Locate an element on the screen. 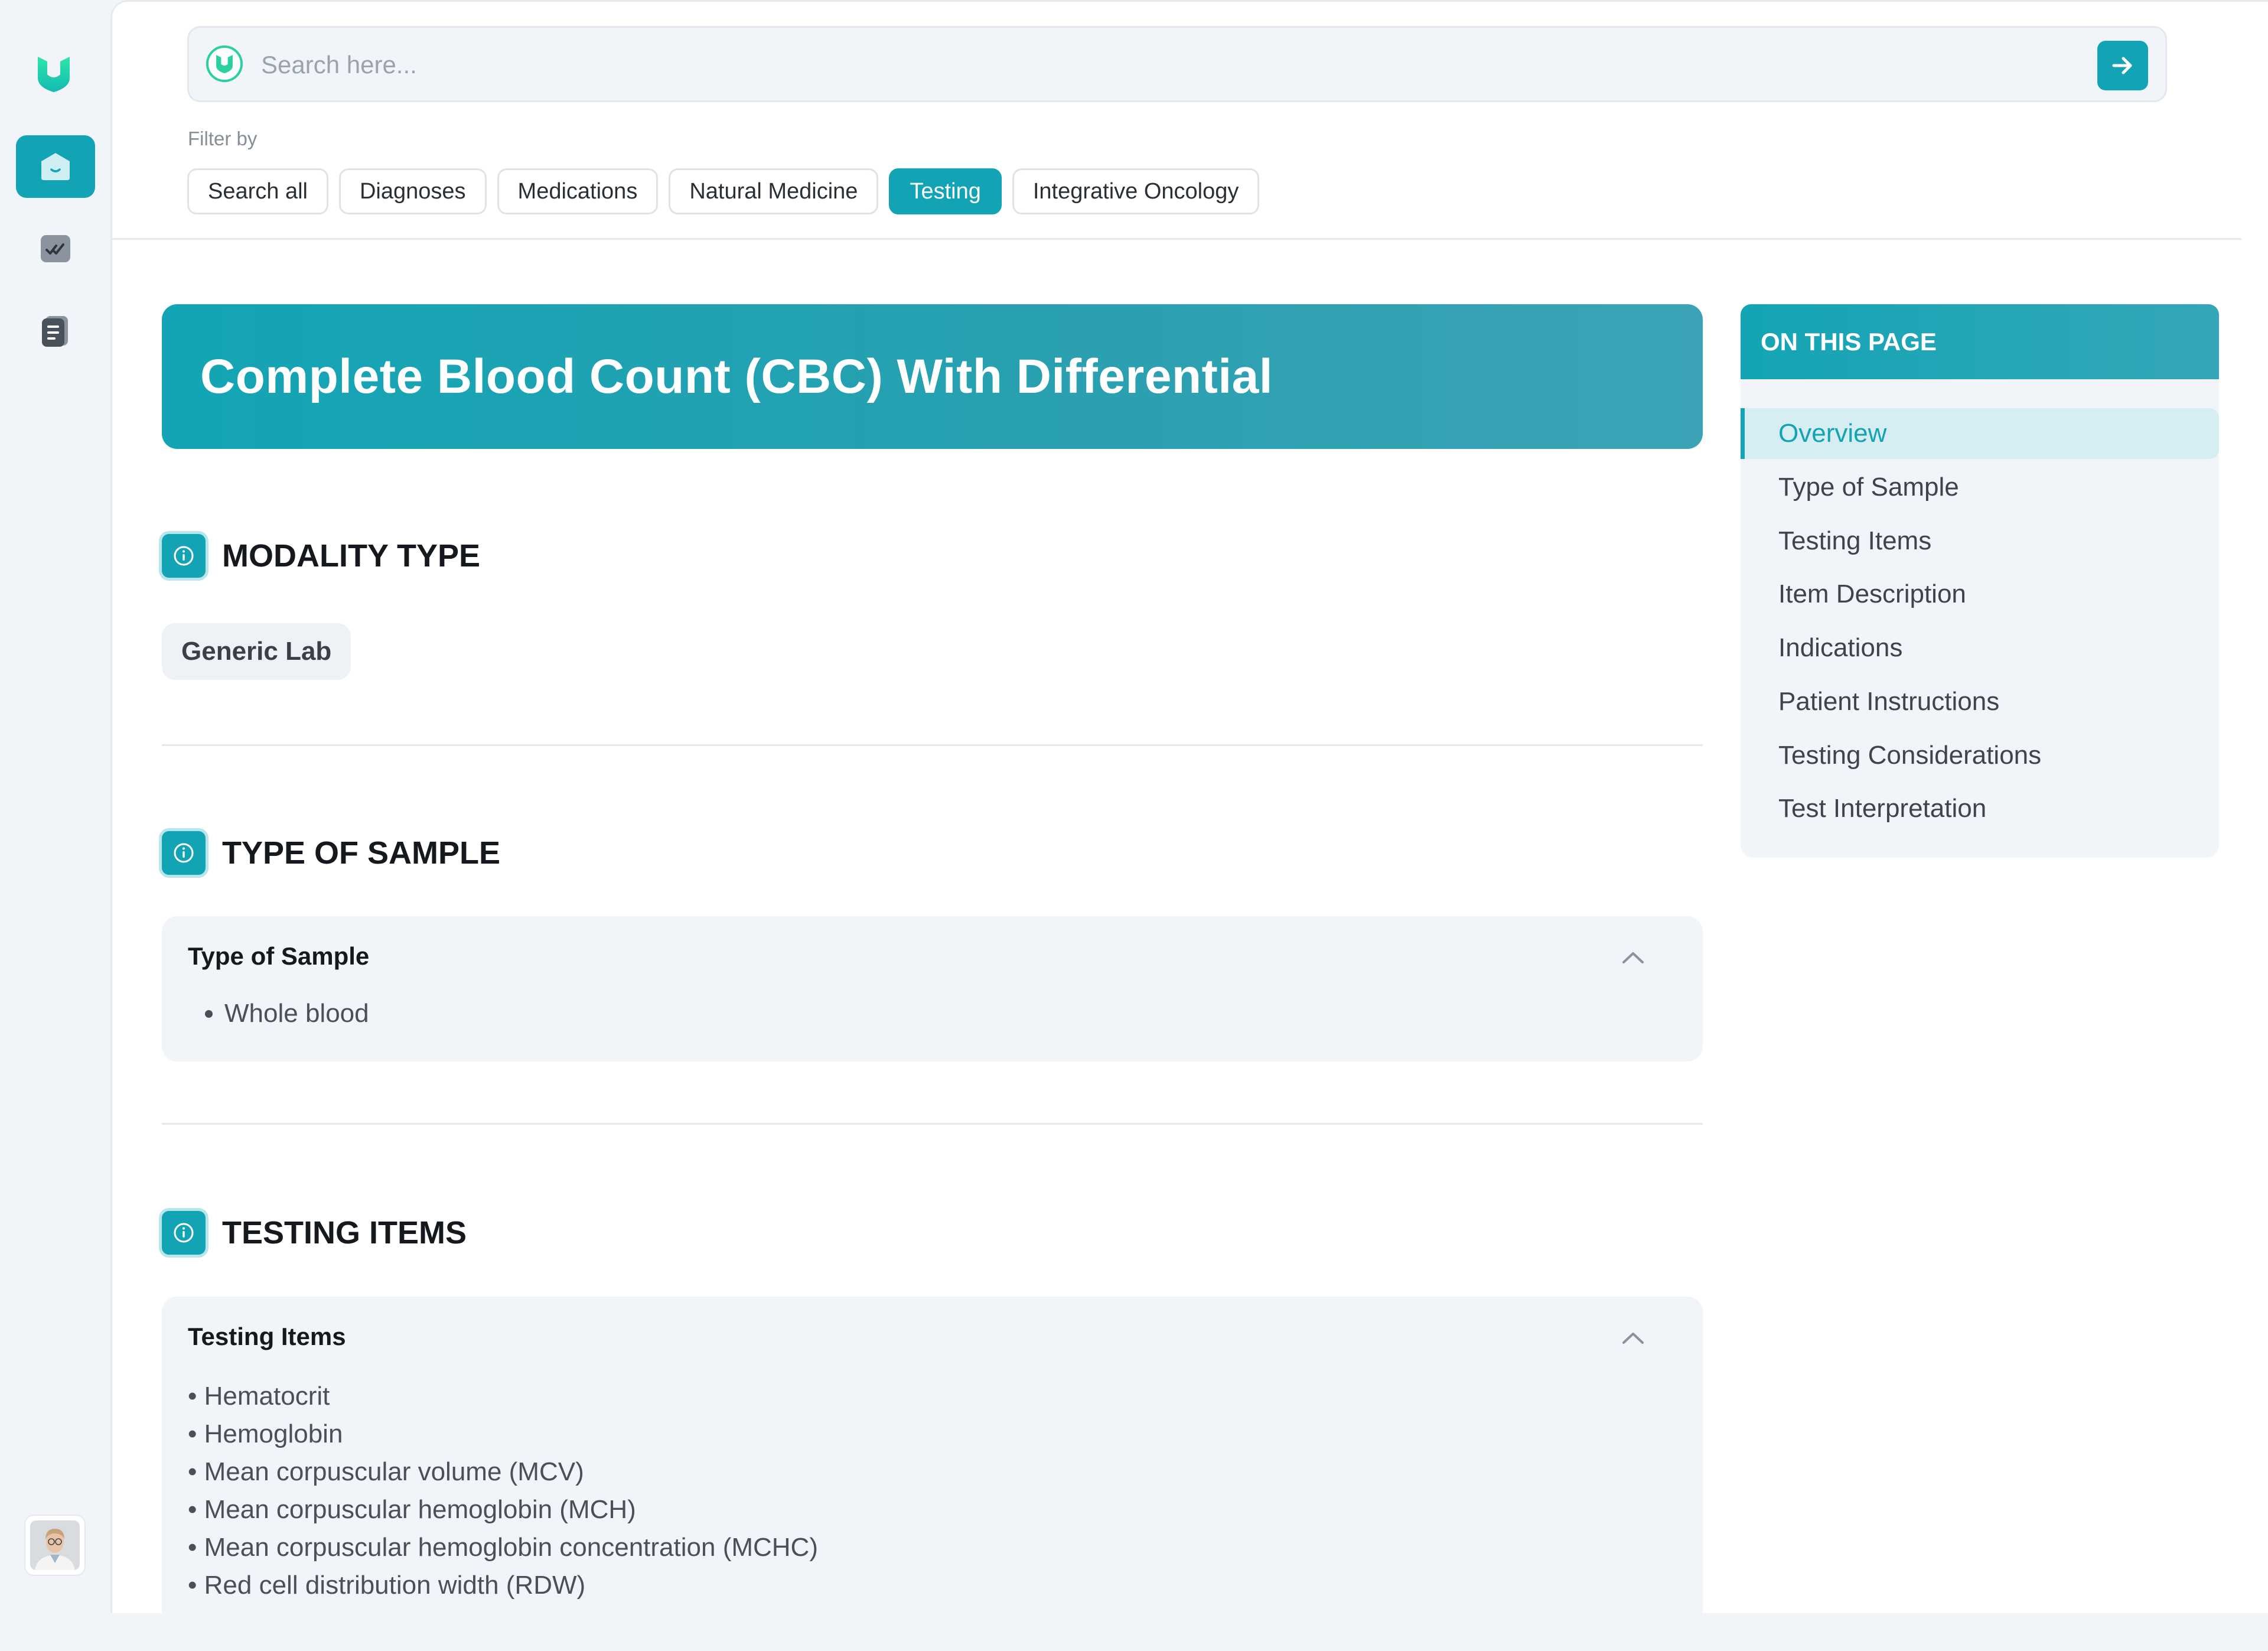 This screenshot has width=2268, height=1651. nav-checklist-button is located at coordinates (55, 248).